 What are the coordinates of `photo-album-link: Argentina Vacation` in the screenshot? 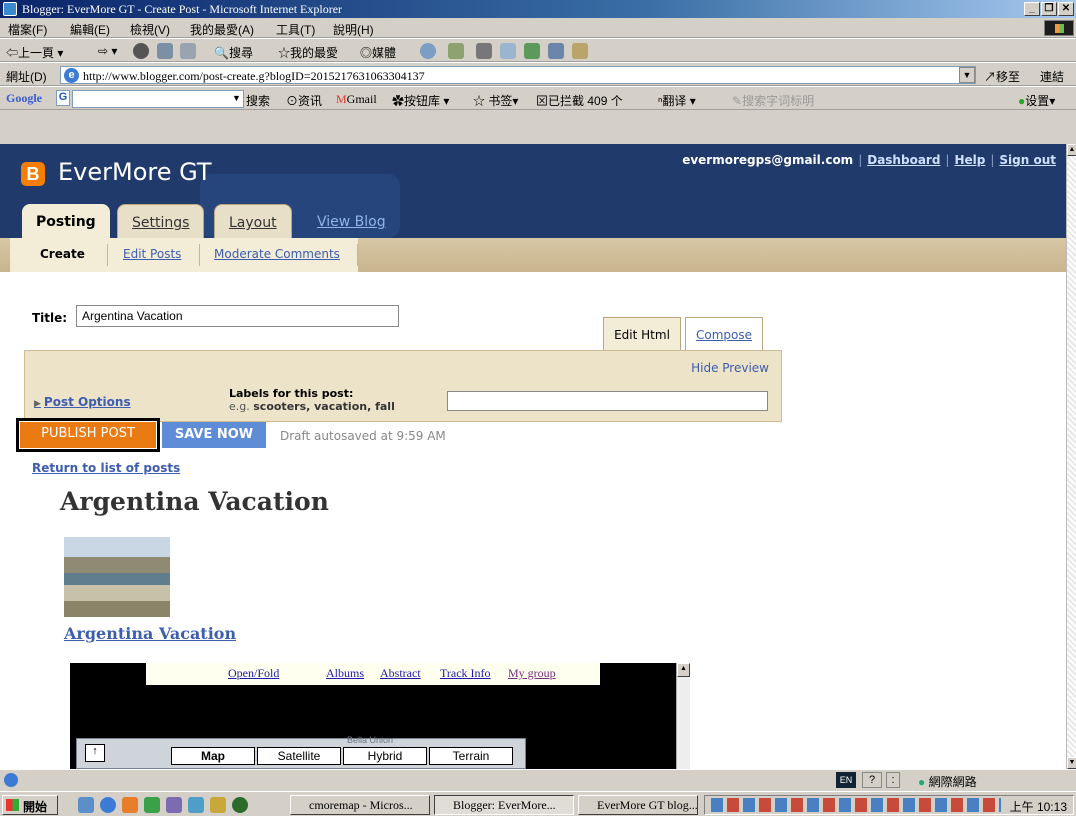 It's located at (150, 633).